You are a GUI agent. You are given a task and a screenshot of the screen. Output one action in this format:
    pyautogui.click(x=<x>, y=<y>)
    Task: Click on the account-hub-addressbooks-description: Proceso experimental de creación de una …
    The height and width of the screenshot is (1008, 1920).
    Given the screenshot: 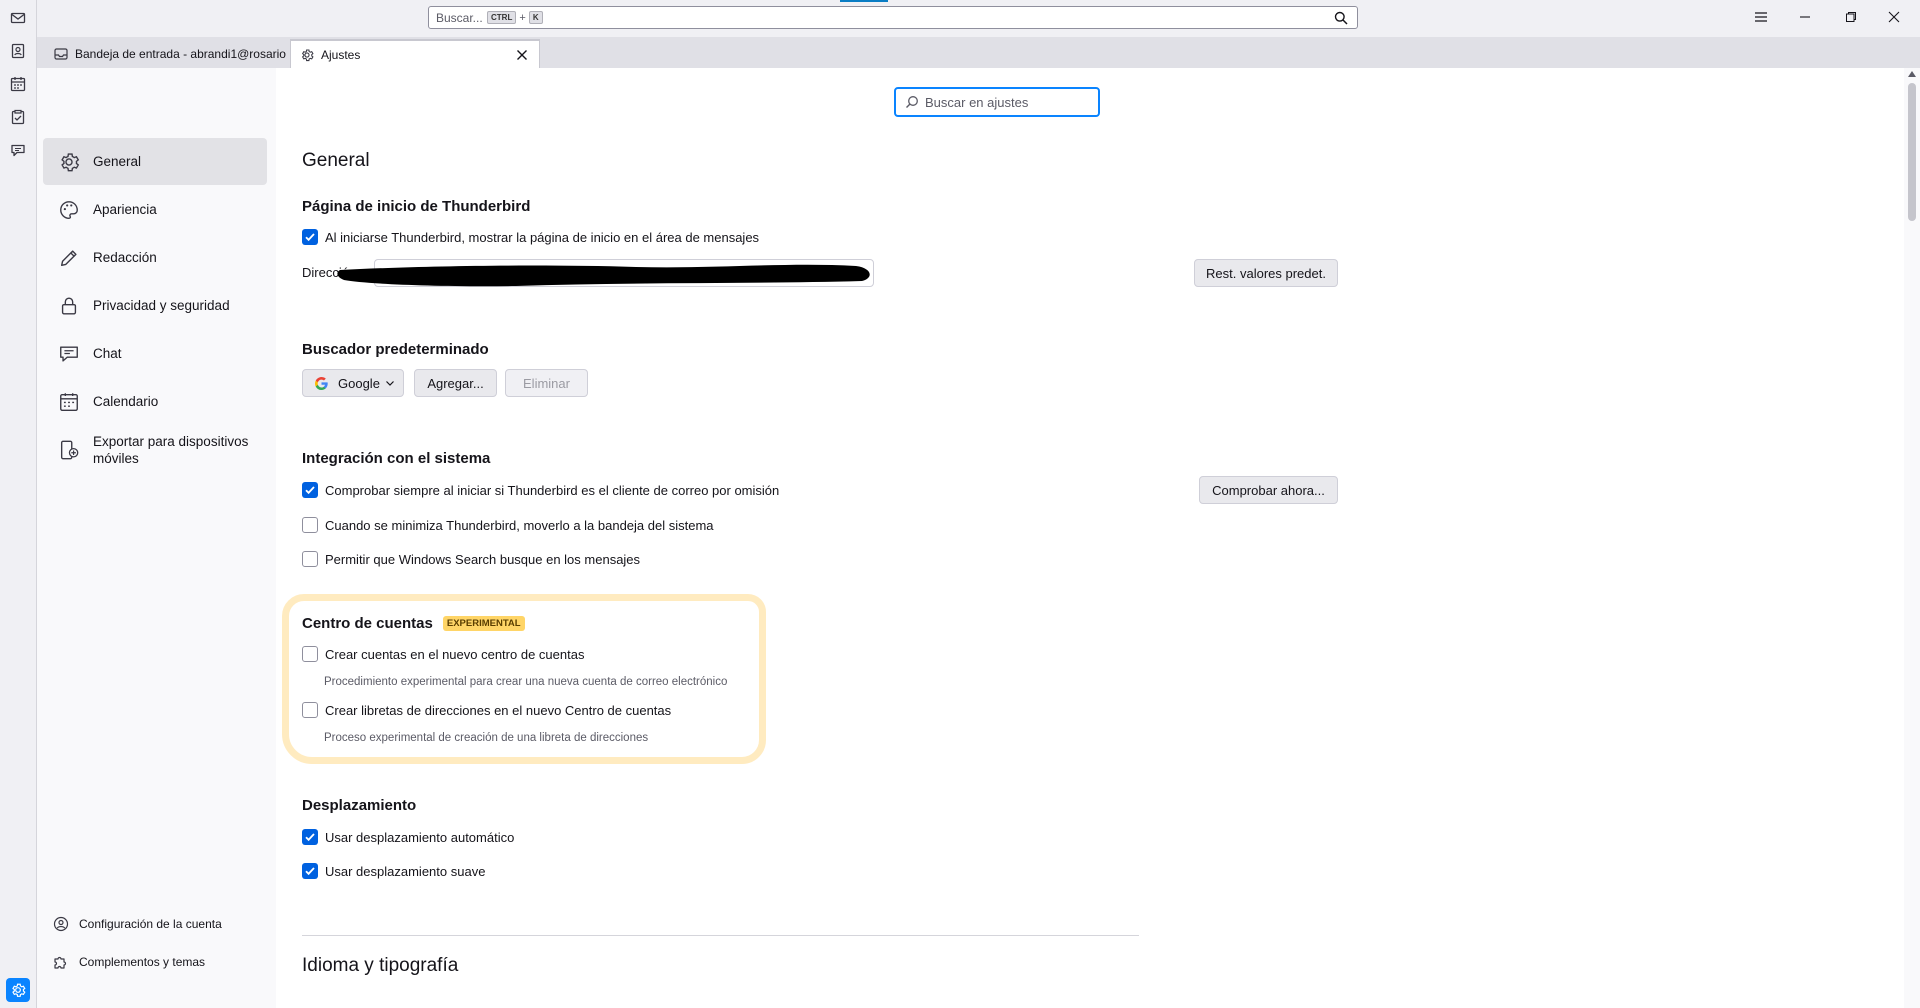 What is the action you would take?
    pyautogui.click(x=486, y=738)
    